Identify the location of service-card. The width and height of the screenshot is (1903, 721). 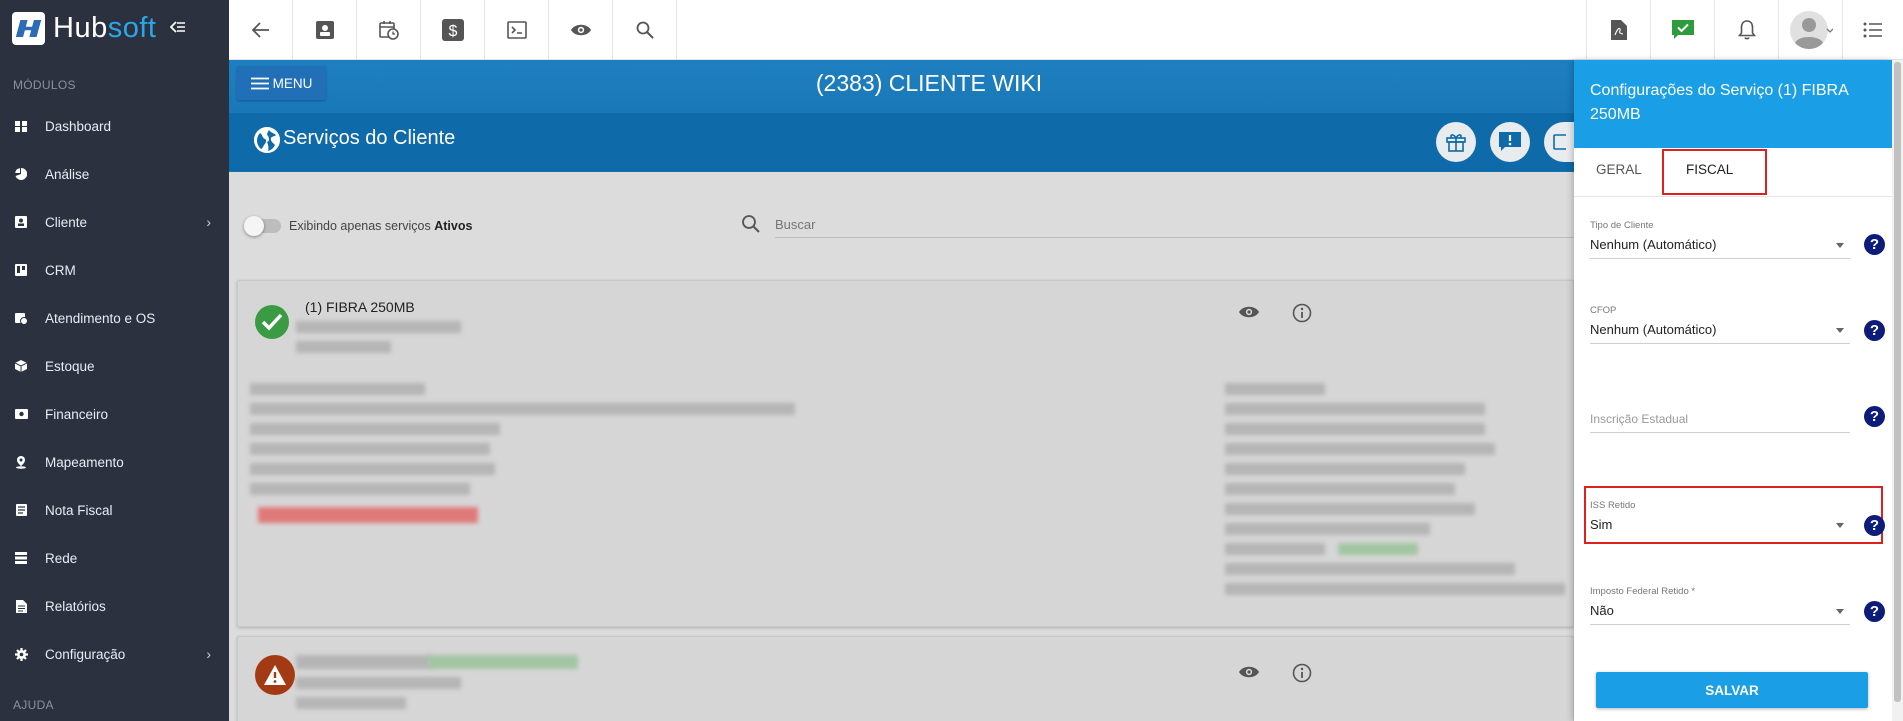
(905, 678).